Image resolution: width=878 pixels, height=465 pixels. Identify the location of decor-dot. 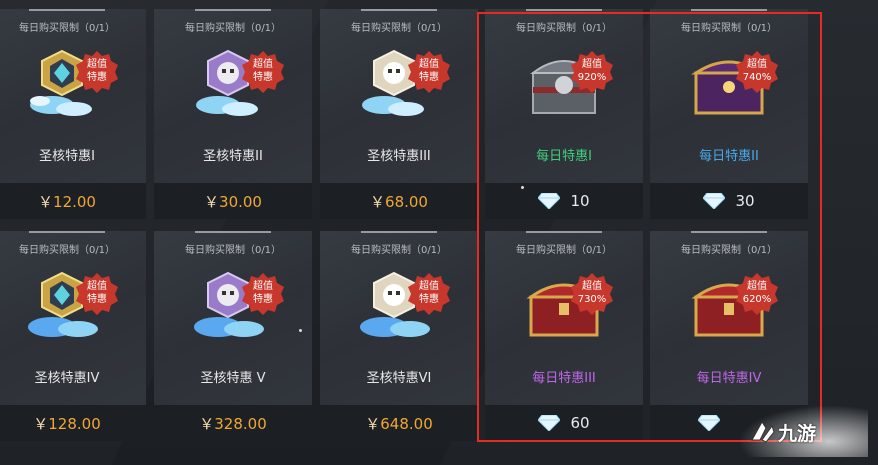
(300, 330).